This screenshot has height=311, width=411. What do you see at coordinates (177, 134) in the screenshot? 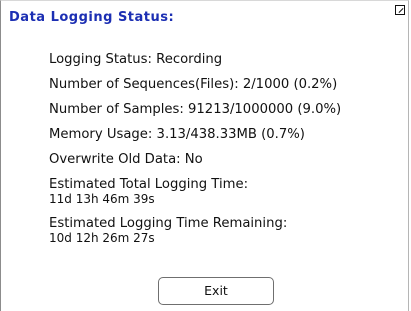
I see `memory-usage-text: Memory Usage: 3.13/438.33MB (0.7%)` at bounding box center [177, 134].